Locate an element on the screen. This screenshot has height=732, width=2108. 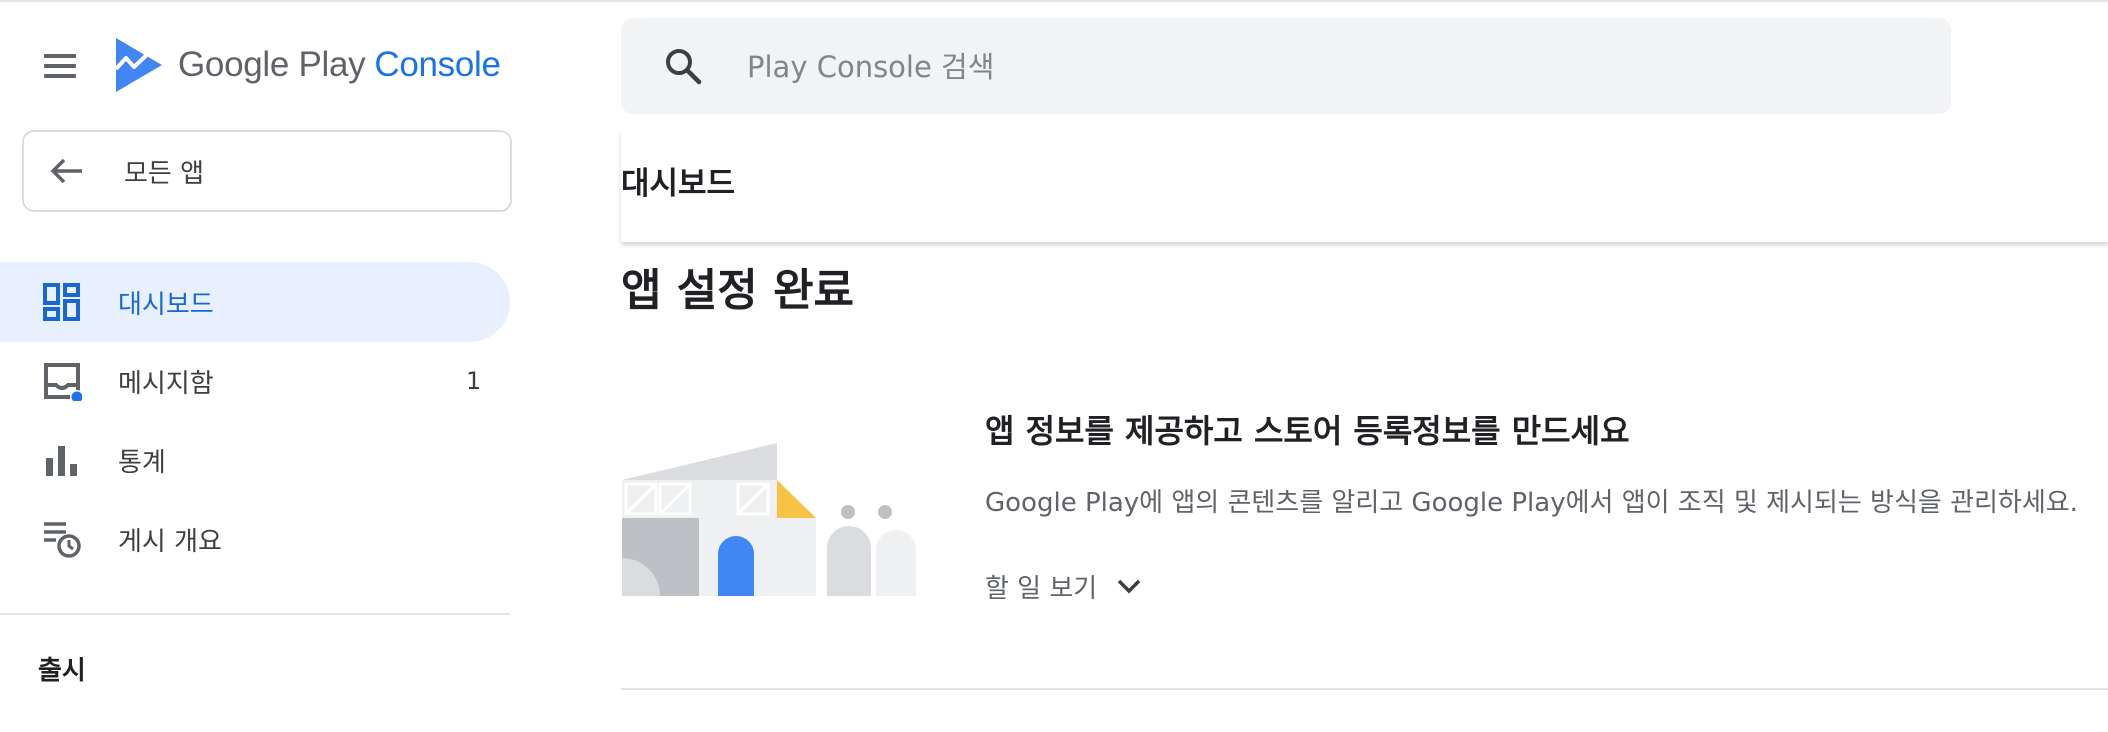
hamburger-menu-icon is located at coordinates (60, 66).